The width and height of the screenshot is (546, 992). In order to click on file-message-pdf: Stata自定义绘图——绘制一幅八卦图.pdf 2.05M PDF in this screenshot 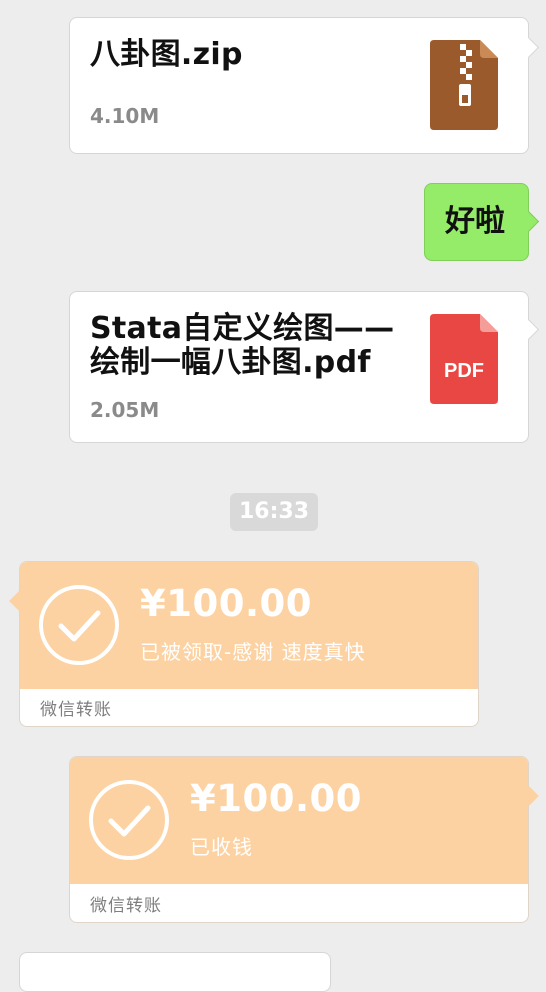, I will do `click(299, 367)`.